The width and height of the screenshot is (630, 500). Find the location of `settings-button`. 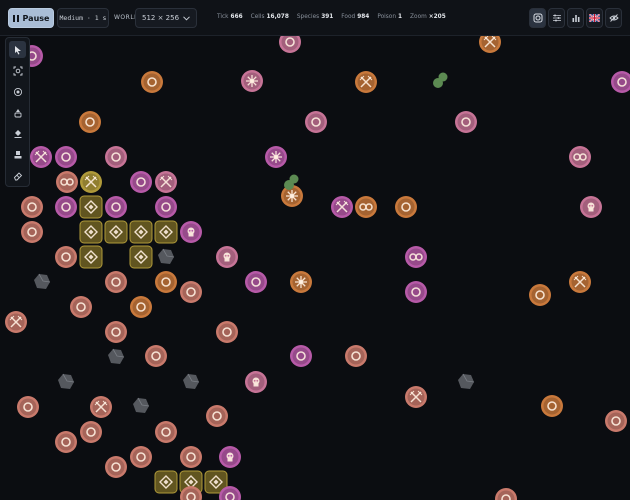

settings-button is located at coordinates (556, 18).